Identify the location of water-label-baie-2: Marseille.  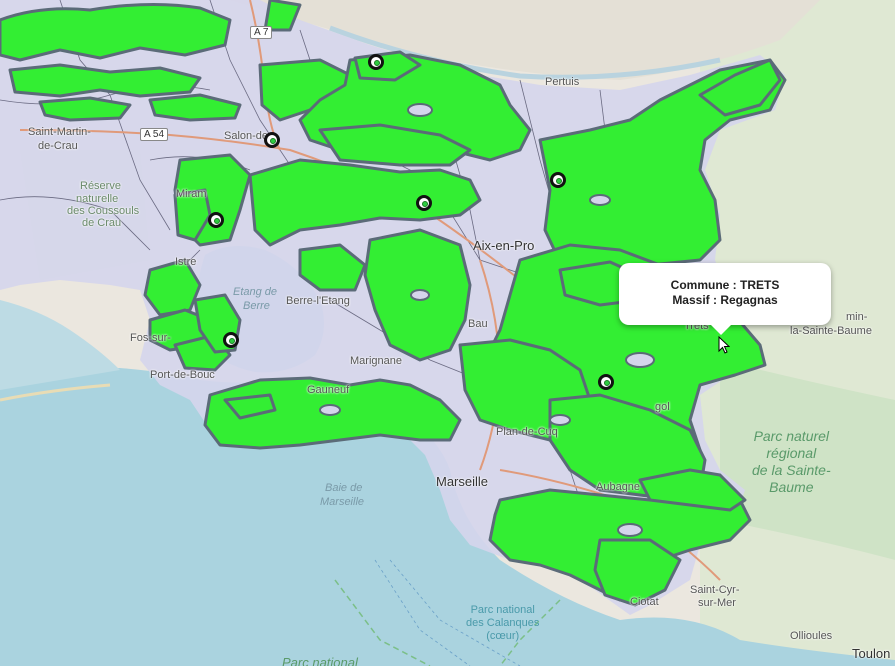
(342, 502).